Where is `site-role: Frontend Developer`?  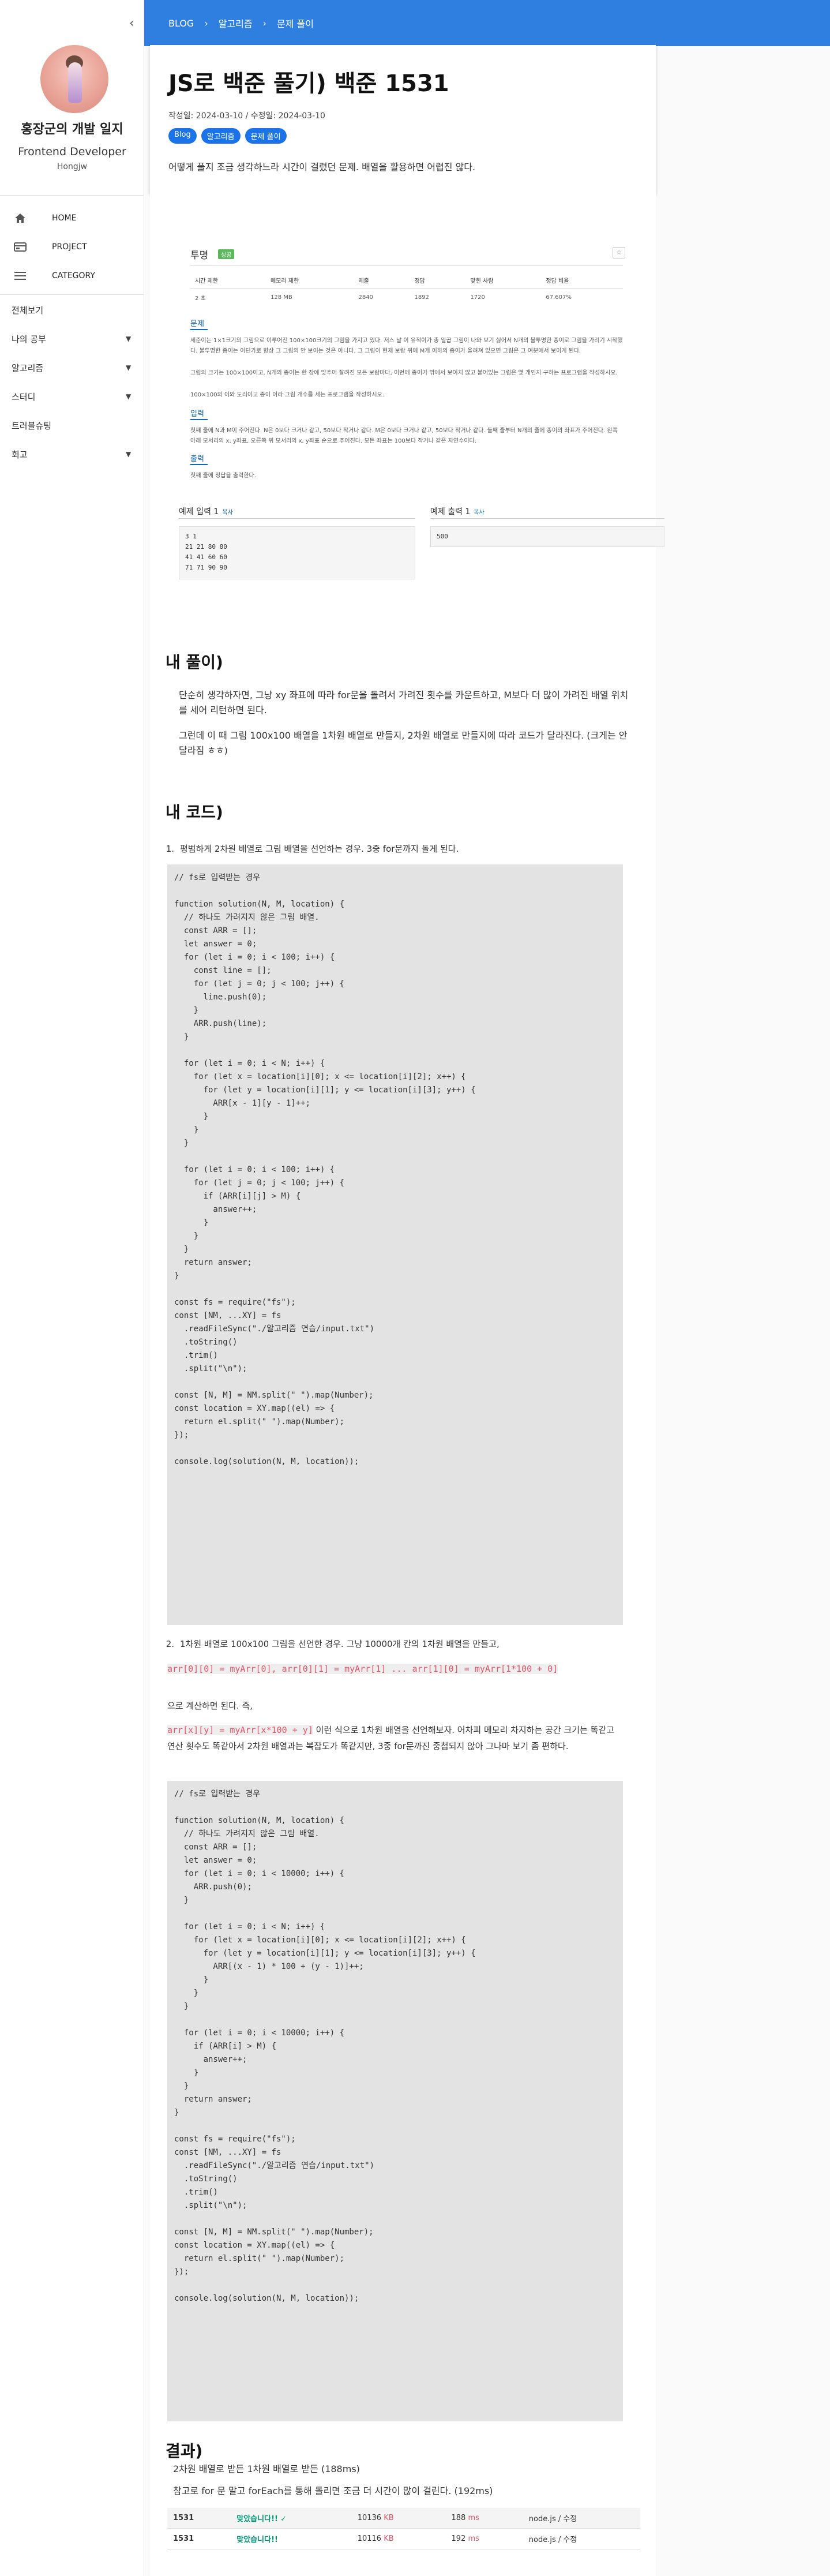 site-role: Frontend Developer is located at coordinates (72, 151).